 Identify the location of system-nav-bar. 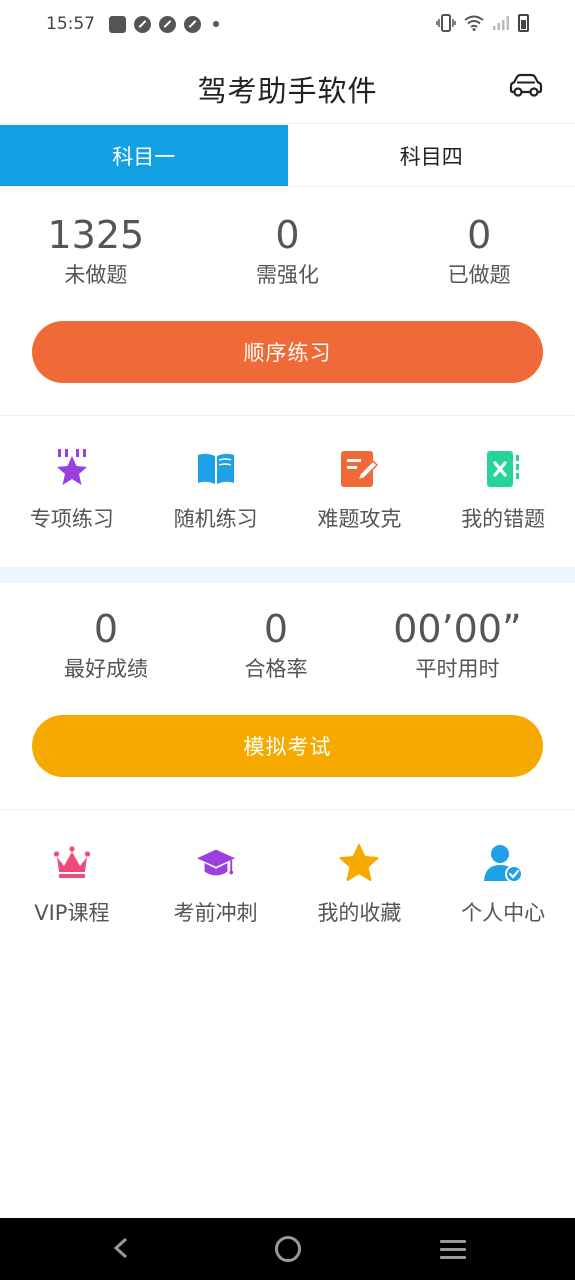
(287, 1249).